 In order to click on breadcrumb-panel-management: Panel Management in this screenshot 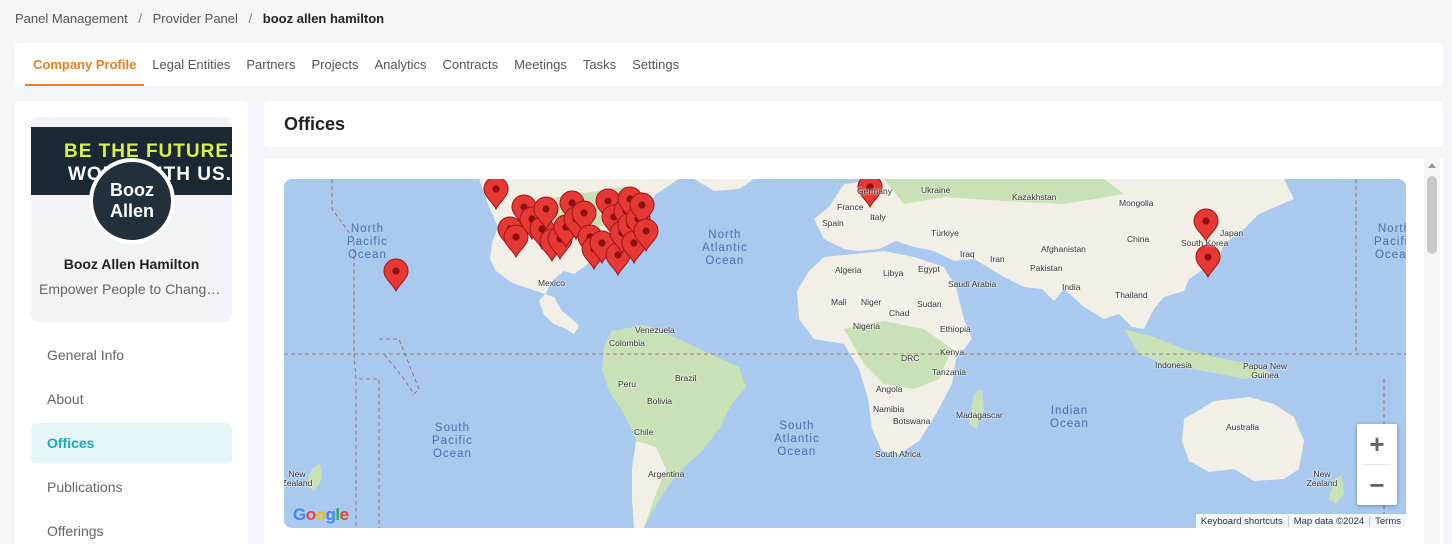, I will do `click(71, 18)`.